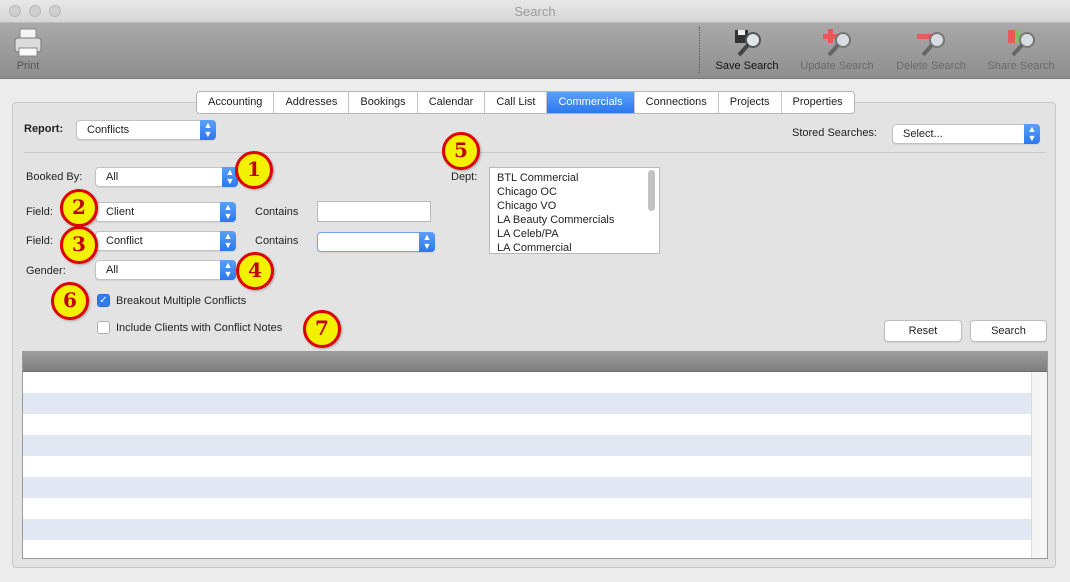  Describe the element at coordinates (165, 241) in the screenshot. I see `field2-select: Conflict ▲ ▼` at that location.